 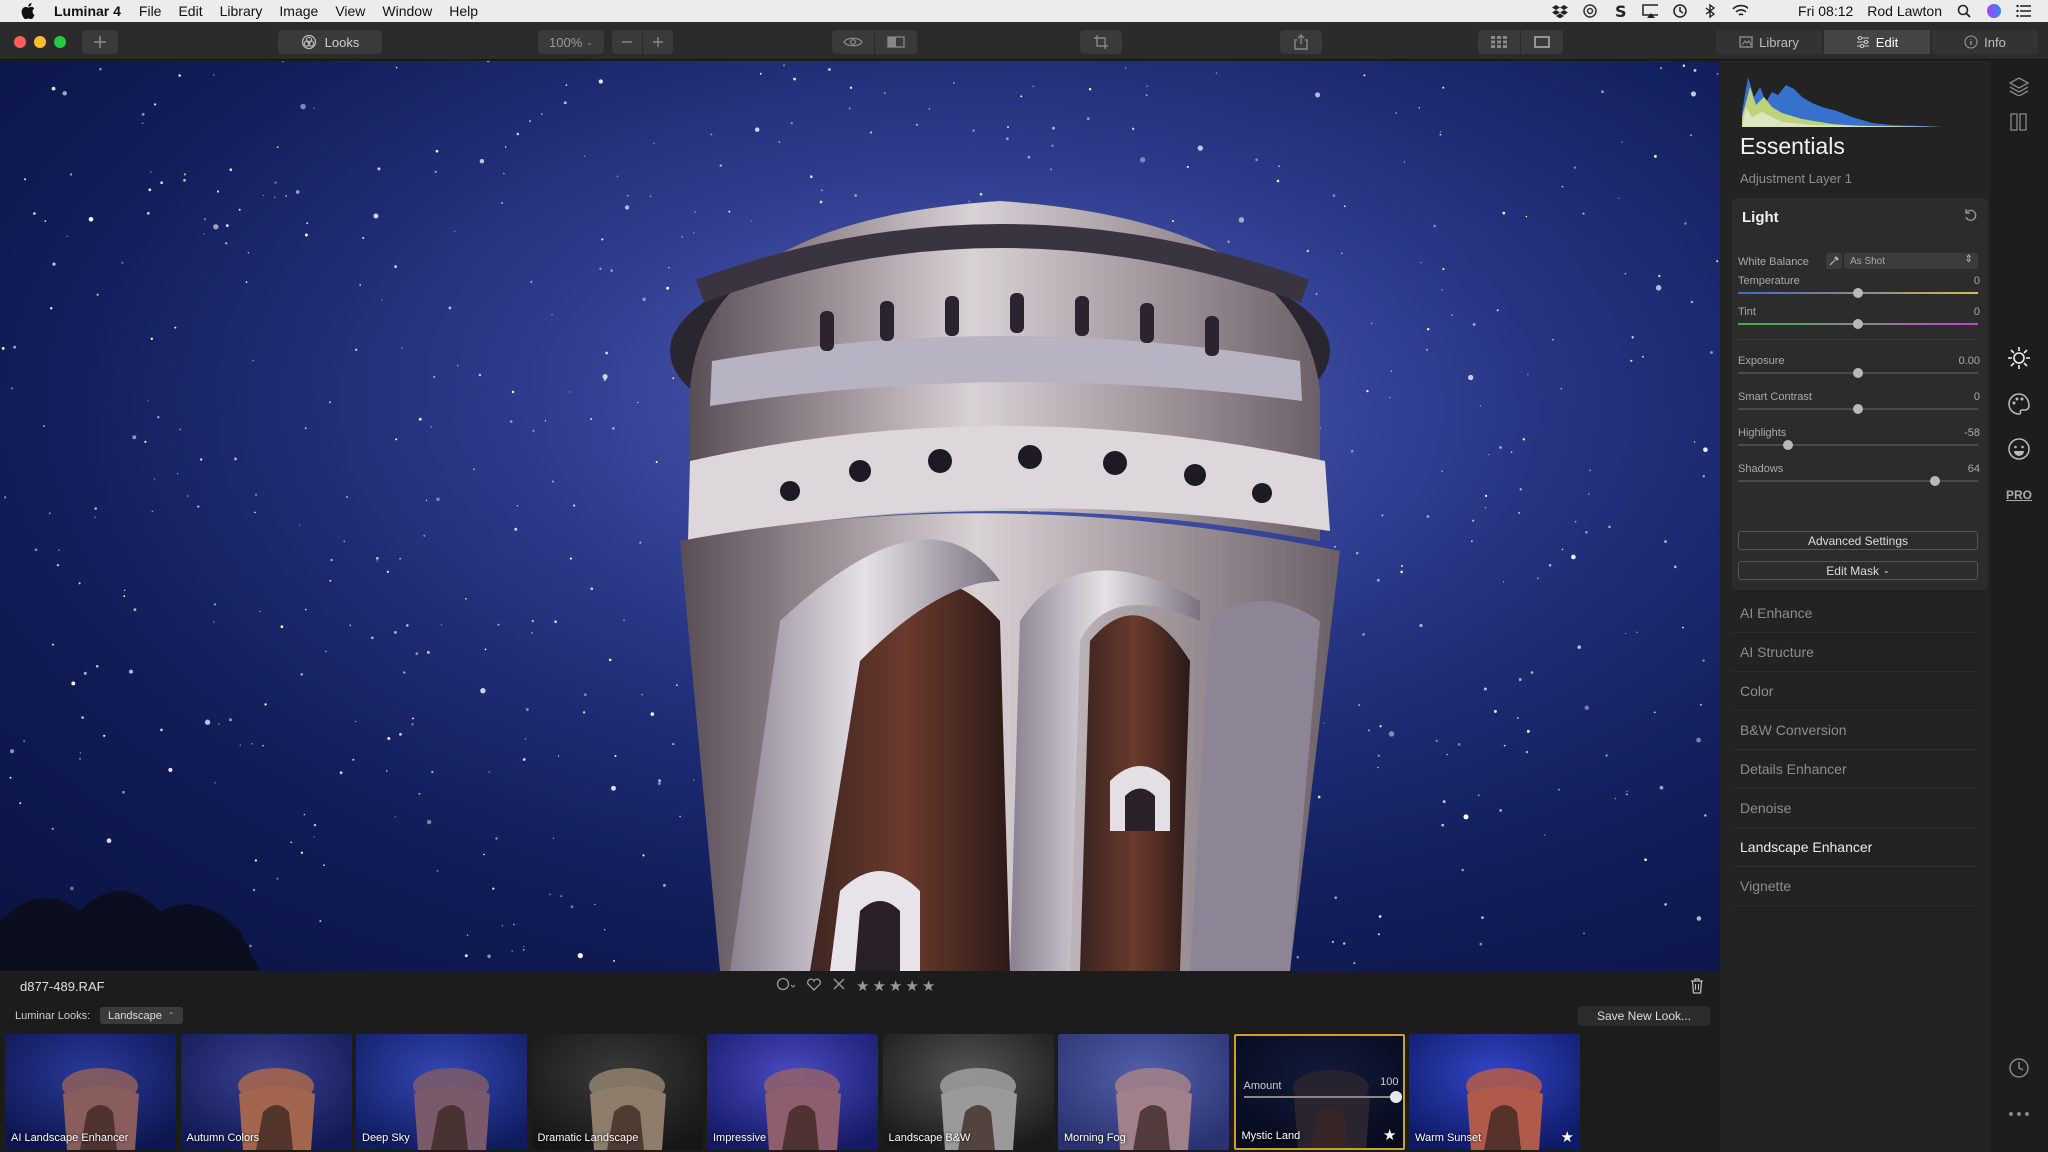 What do you see at coordinates (1854, 730) in the screenshot?
I see `tool-item: B&W Conversion` at bounding box center [1854, 730].